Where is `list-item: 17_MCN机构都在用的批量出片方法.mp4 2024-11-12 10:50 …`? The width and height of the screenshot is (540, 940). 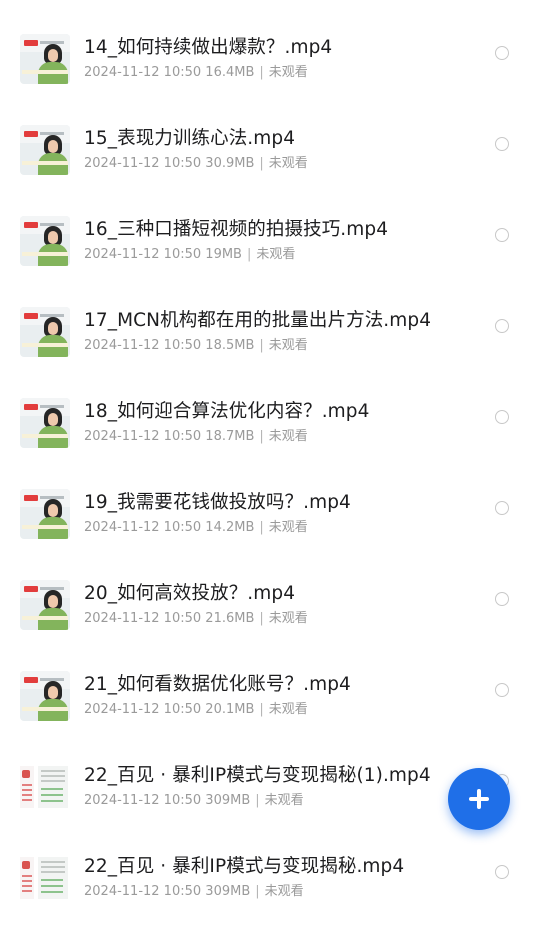
list-item: 17_MCN机构都在用的批量出片方法.mp4 2024-11-12 10:50 … is located at coordinates (270, 348).